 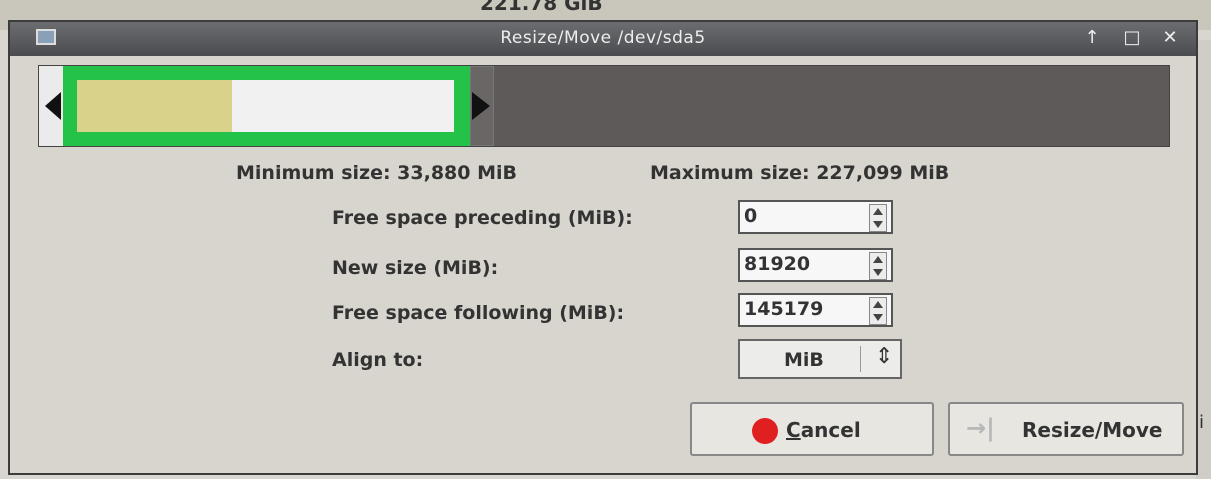 What do you see at coordinates (482, 218) in the screenshot?
I see `free-preceding-label: Free space preceding (MiB):` at bounding box center [482, 218].